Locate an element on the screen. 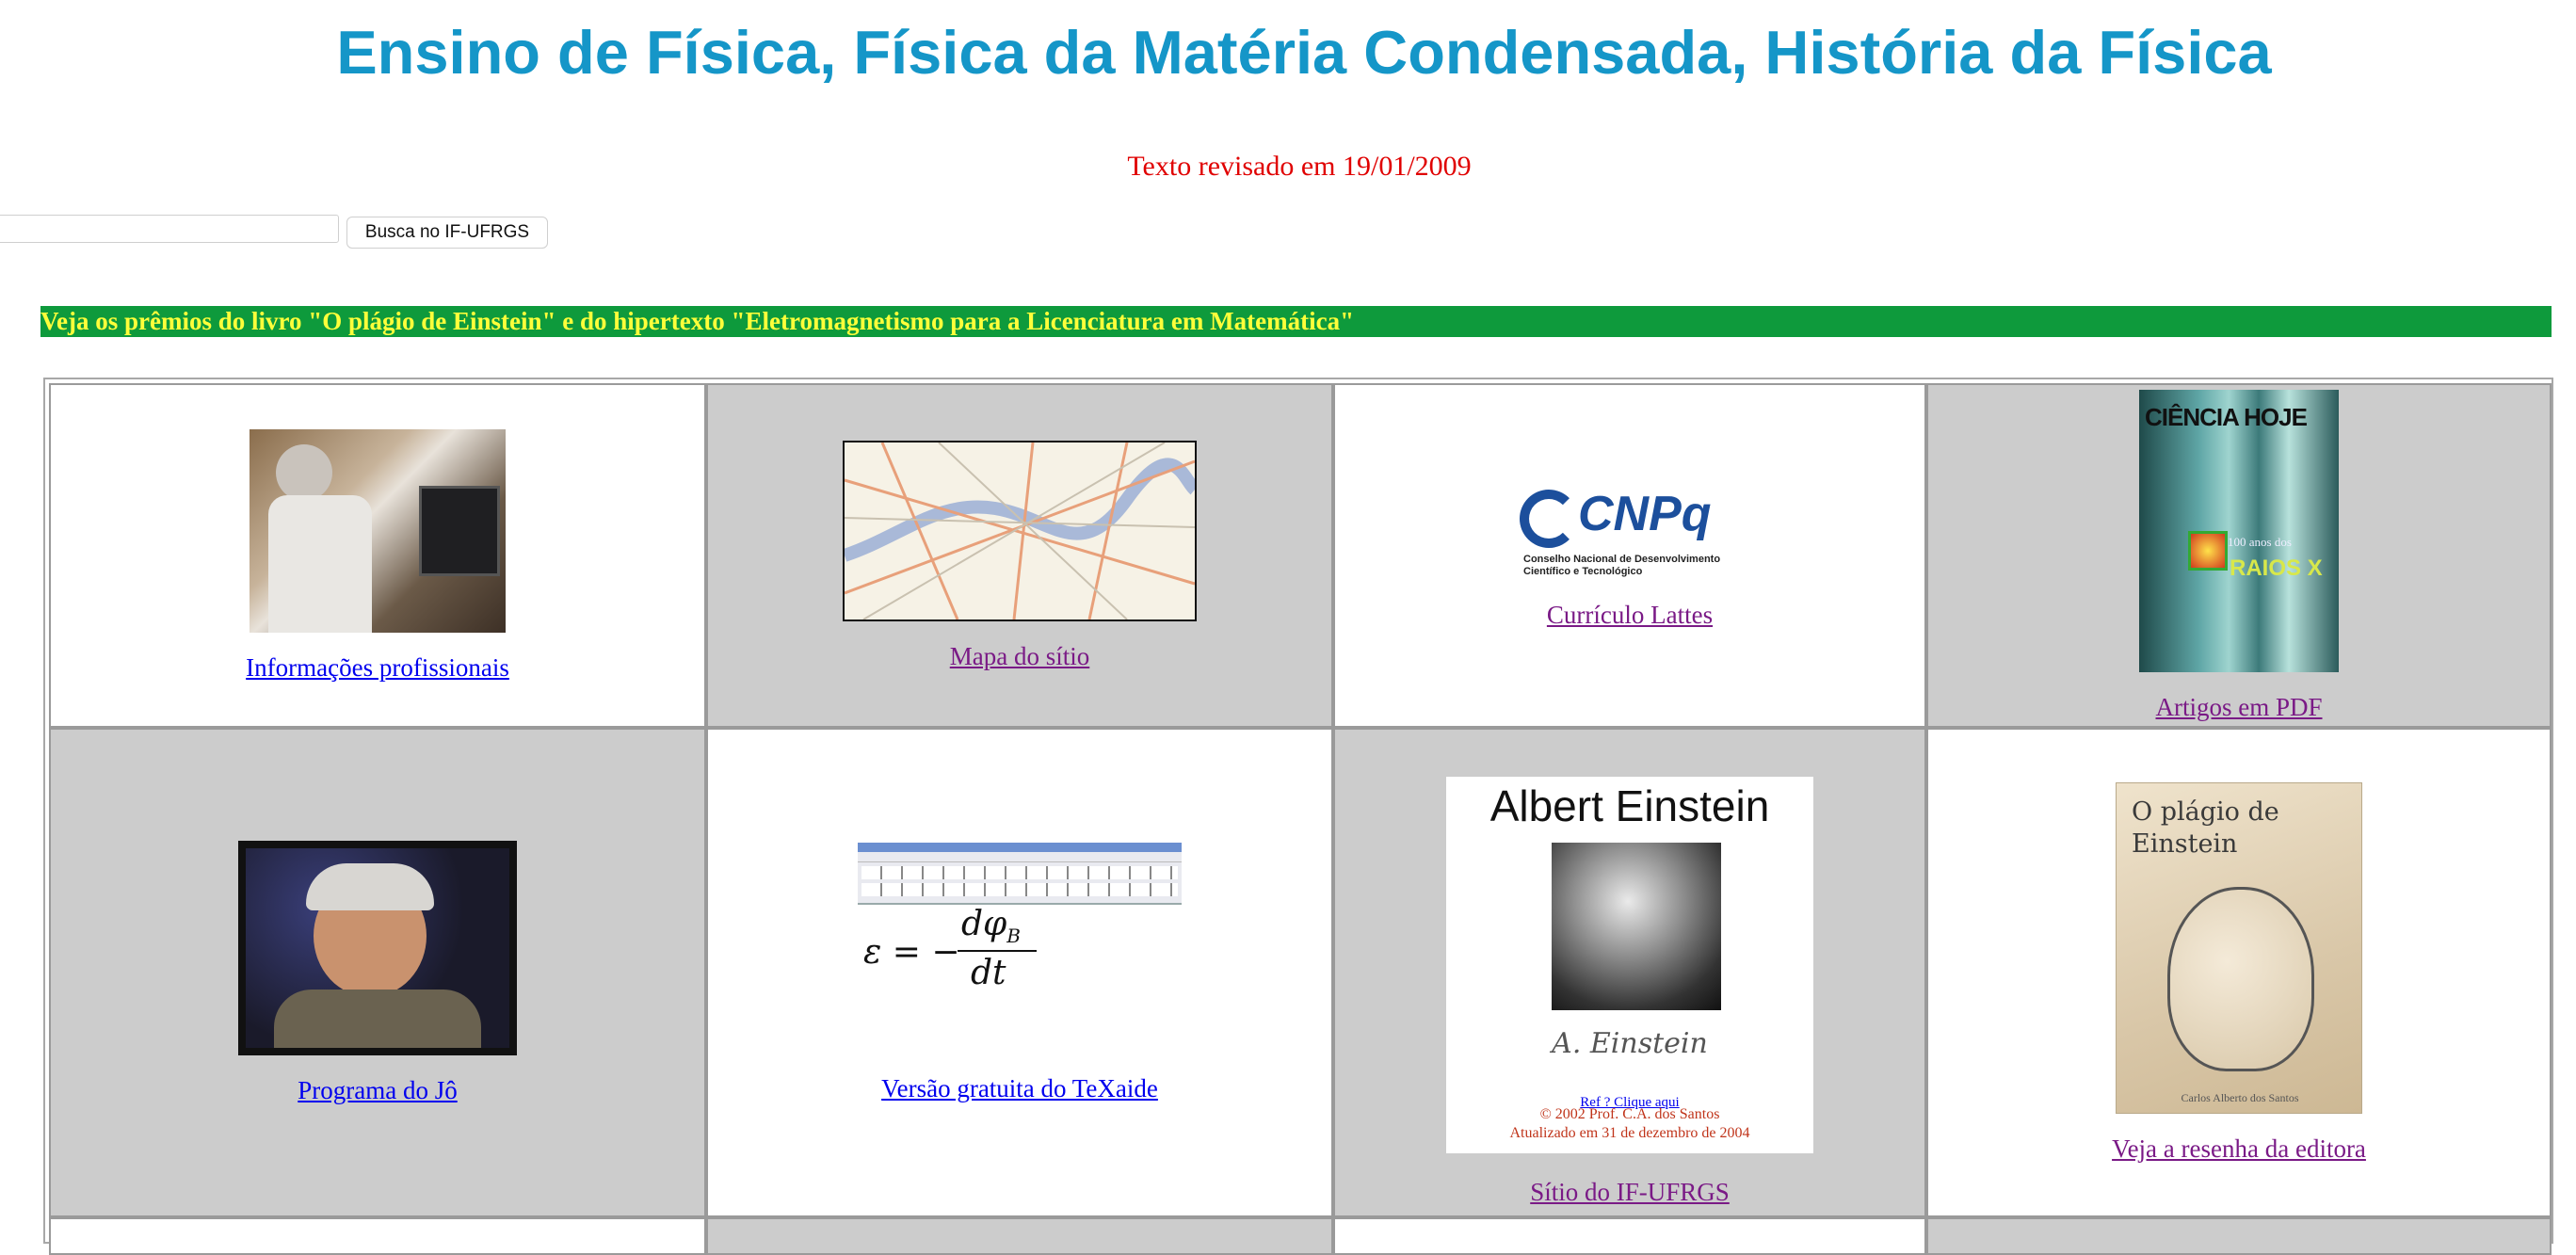 This screenshot has height=1255, width=2576. cell-jo: Programa do Jô is located at coordinates (377, 972).